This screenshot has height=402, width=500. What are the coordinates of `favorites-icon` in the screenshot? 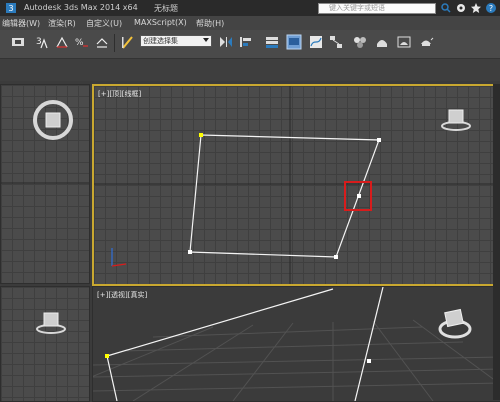 It's located at (476, 8).